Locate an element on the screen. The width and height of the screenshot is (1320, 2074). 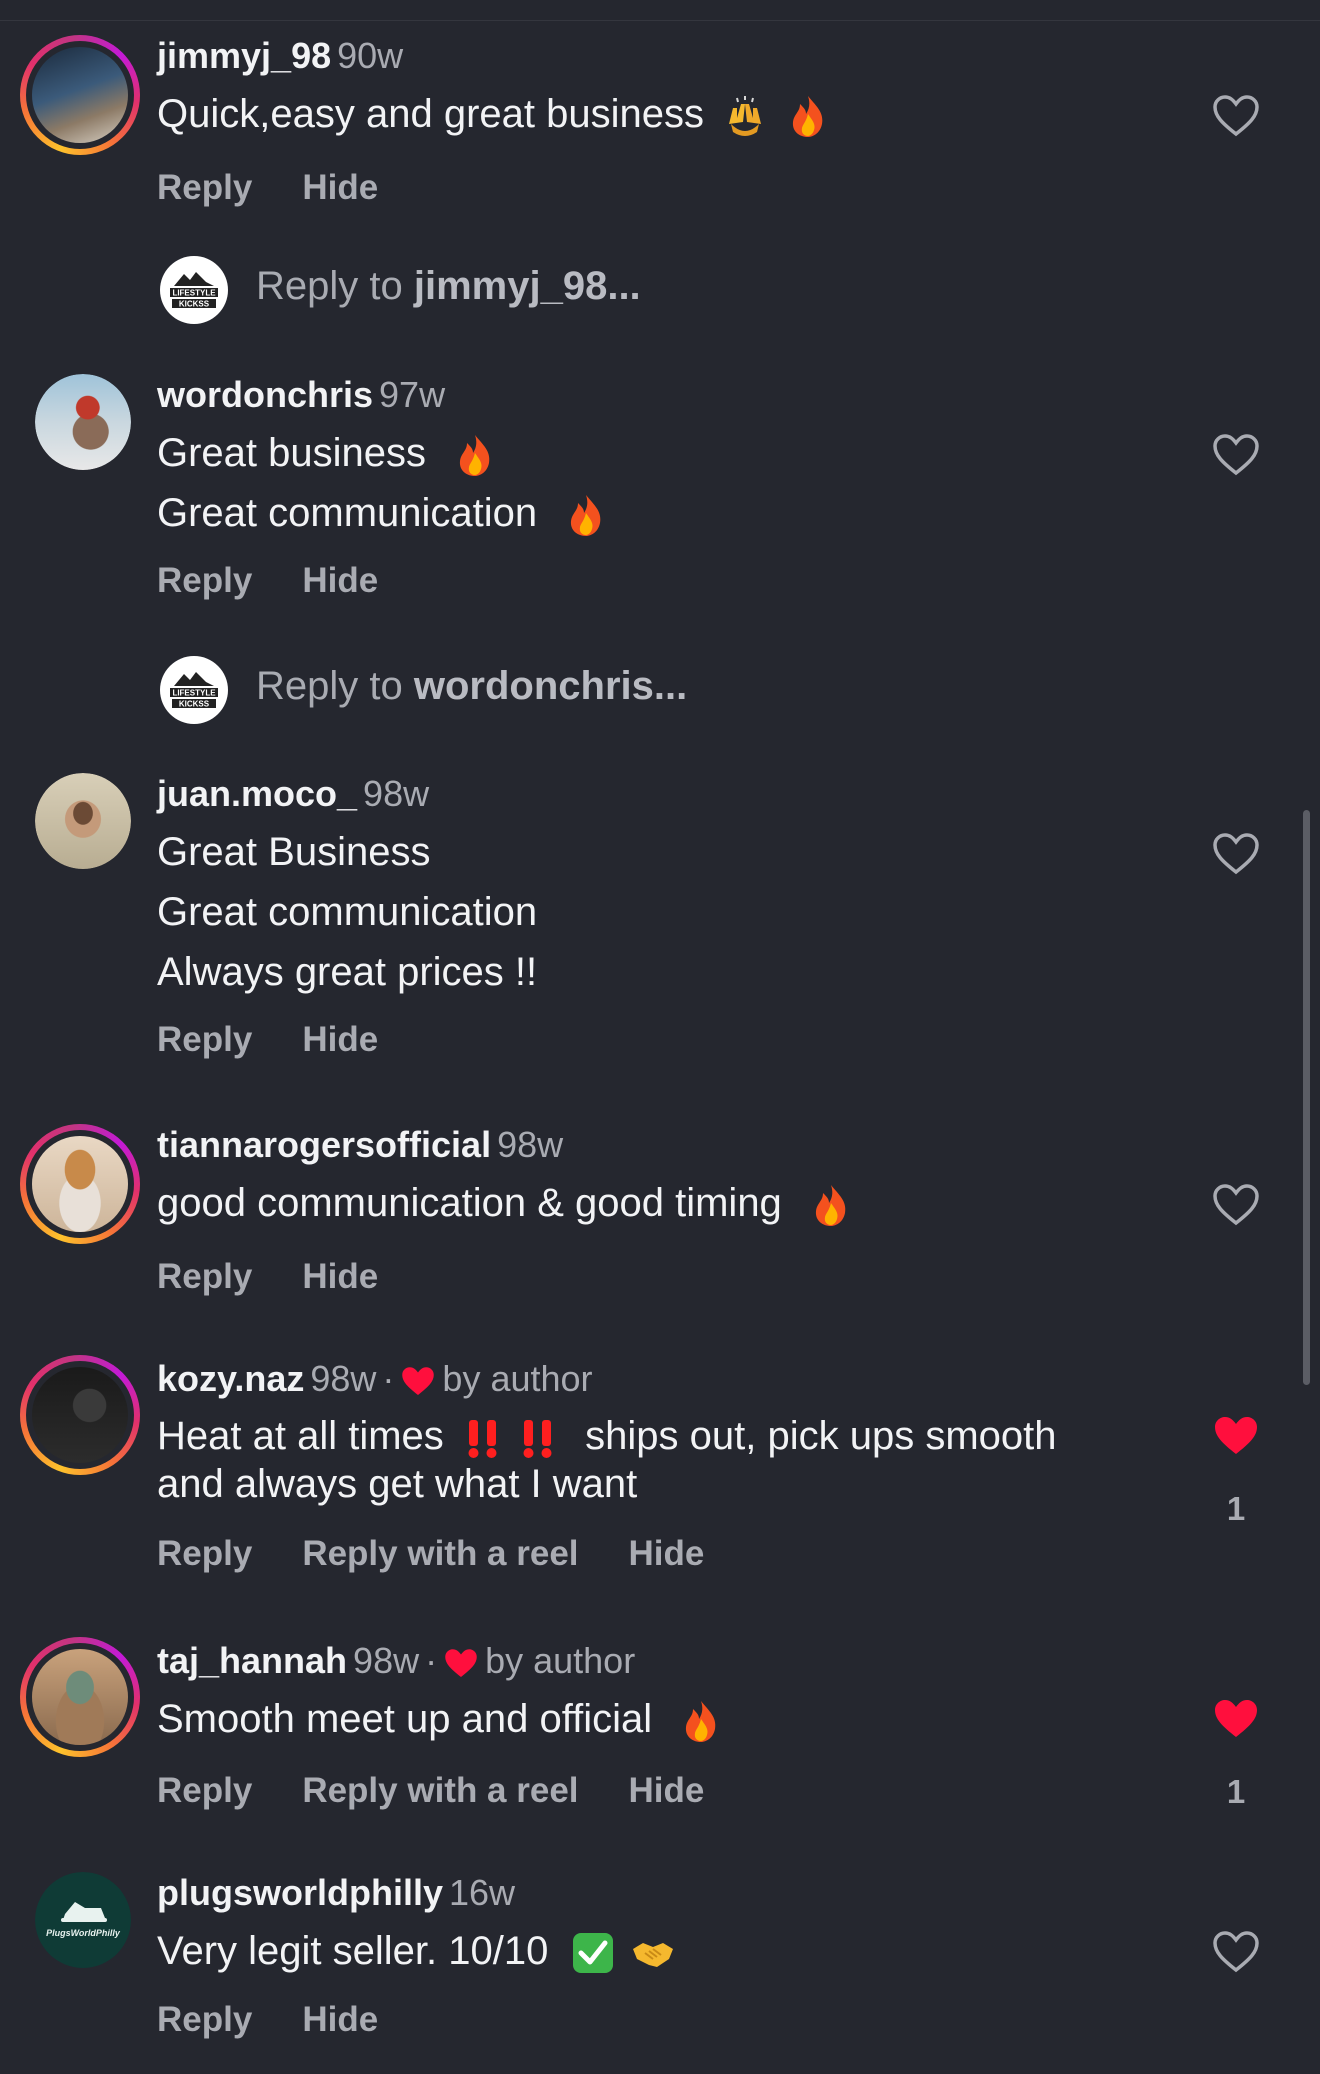
comment-text: Quick,easy and great business is located at coordinates (430, 114).